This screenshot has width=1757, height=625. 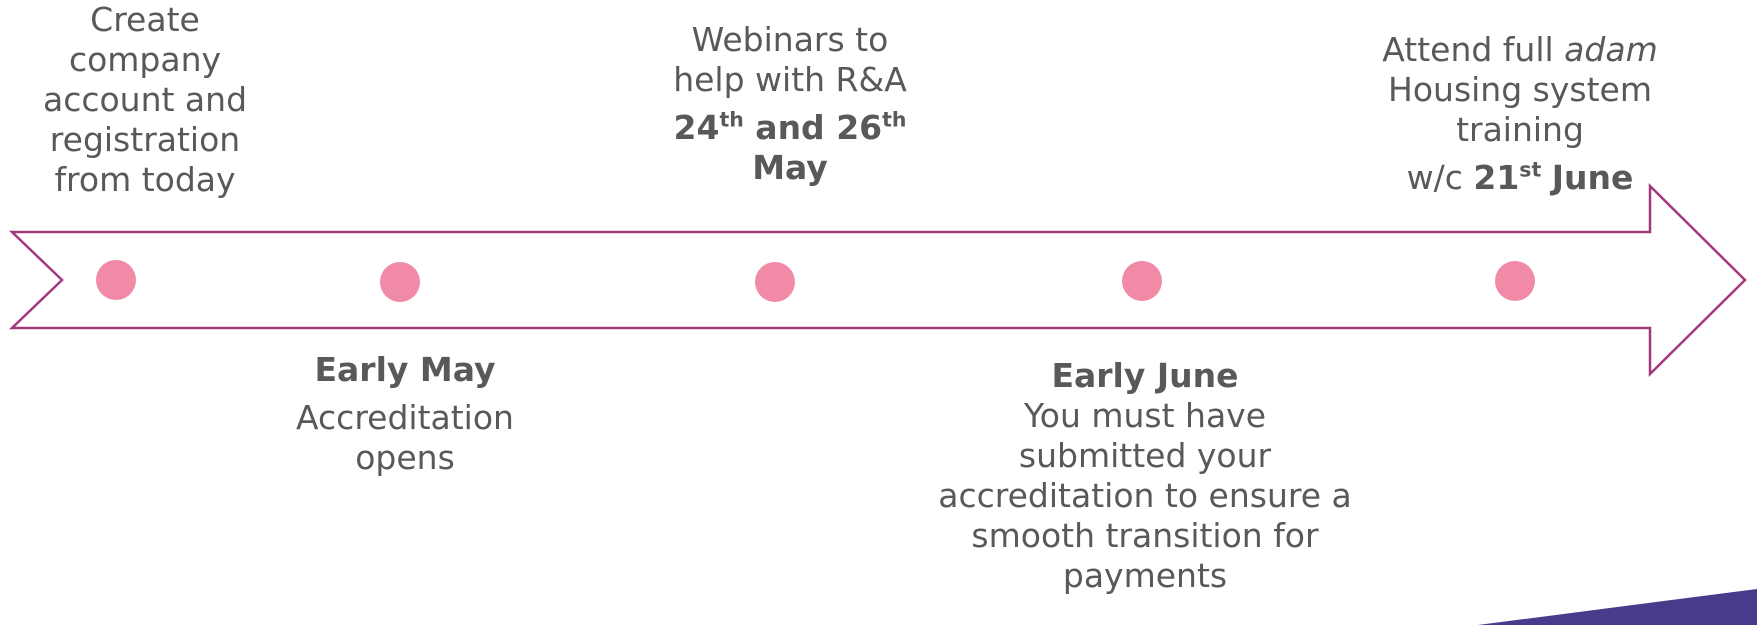 I want to click on milestone-text-line: submitted your, so click(x=1145, y=455).